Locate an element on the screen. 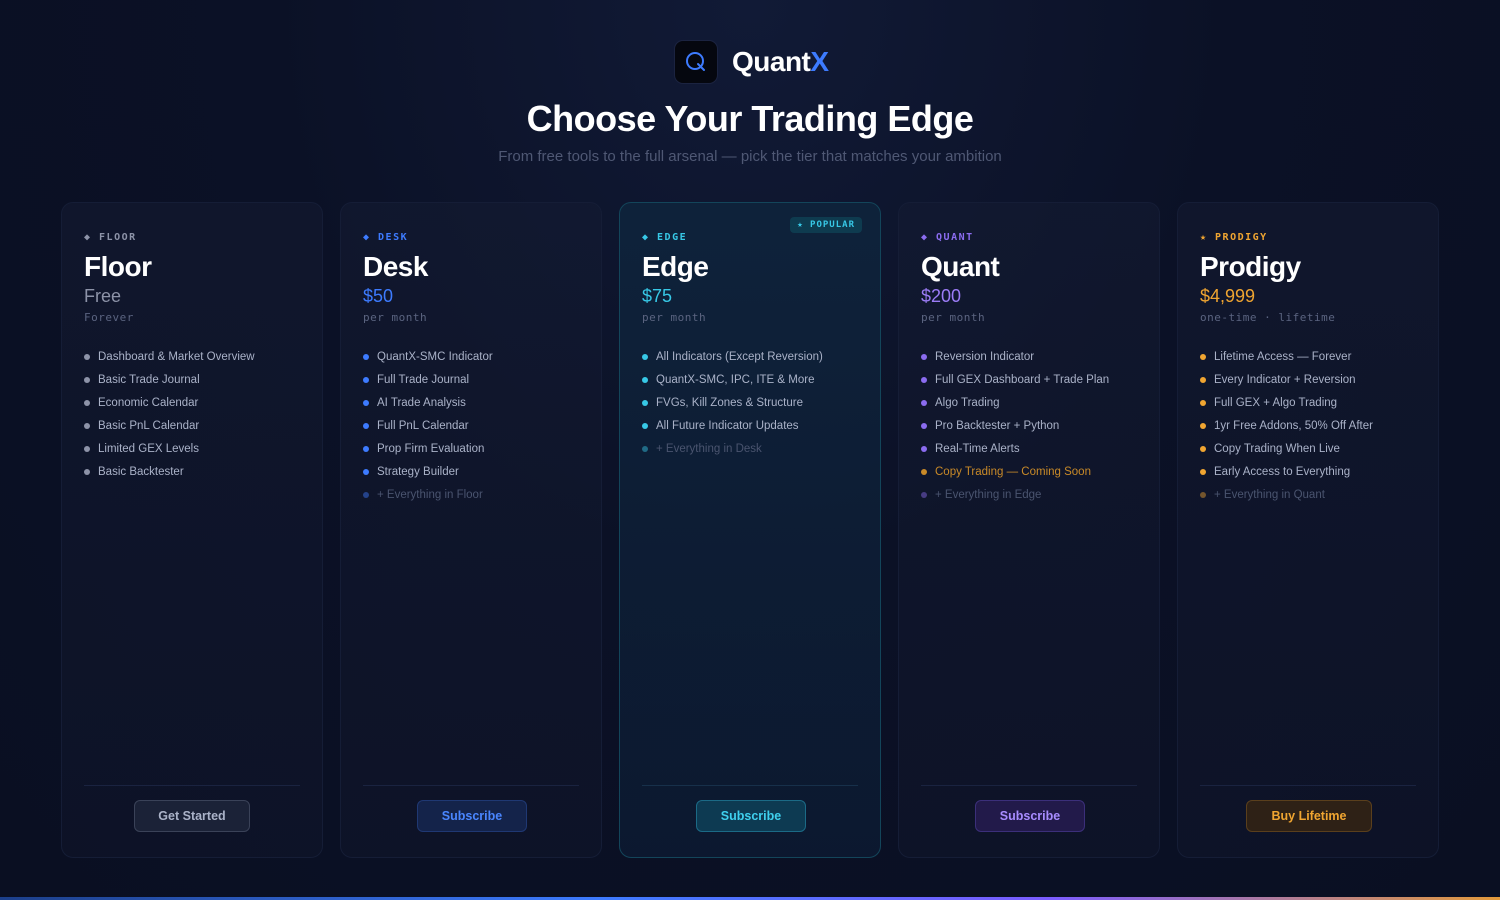  feature-label: Real-Time Alerts is located at coordinates (977, 448).